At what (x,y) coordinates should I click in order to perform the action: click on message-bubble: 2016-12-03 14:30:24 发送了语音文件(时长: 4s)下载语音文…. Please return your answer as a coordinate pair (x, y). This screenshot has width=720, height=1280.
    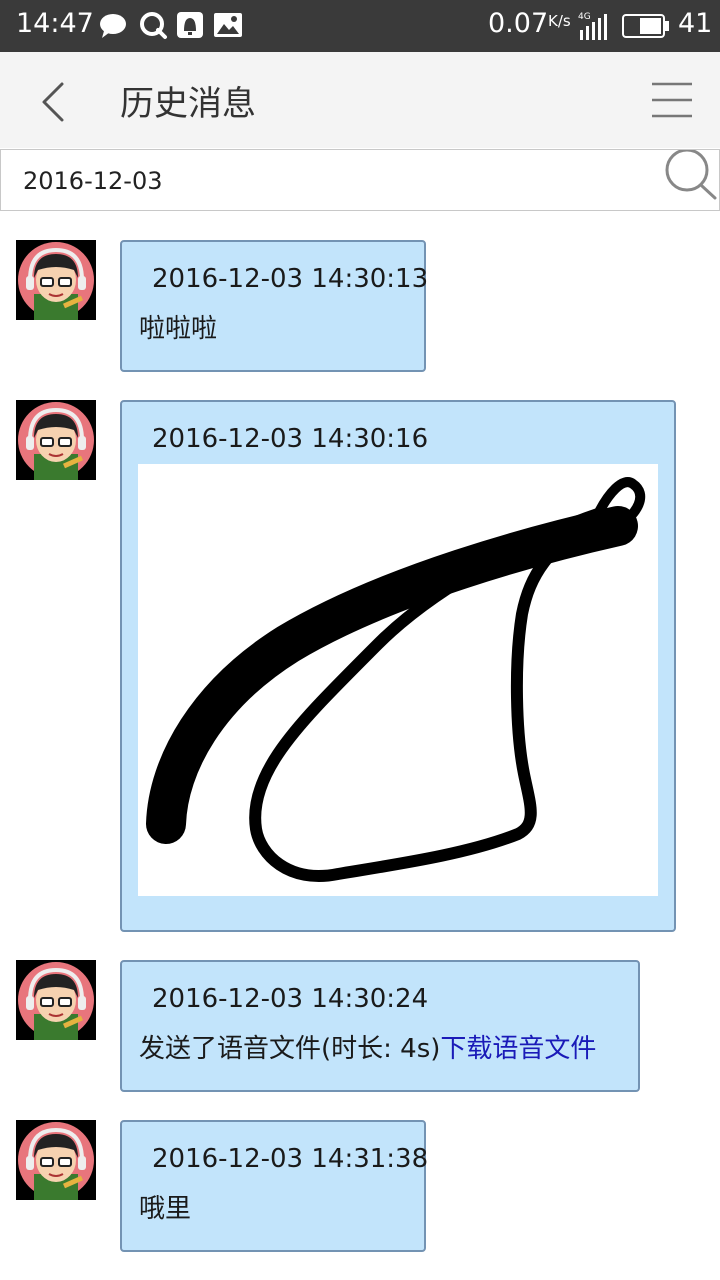
    Looking at the image, I should click on (380, 1026).